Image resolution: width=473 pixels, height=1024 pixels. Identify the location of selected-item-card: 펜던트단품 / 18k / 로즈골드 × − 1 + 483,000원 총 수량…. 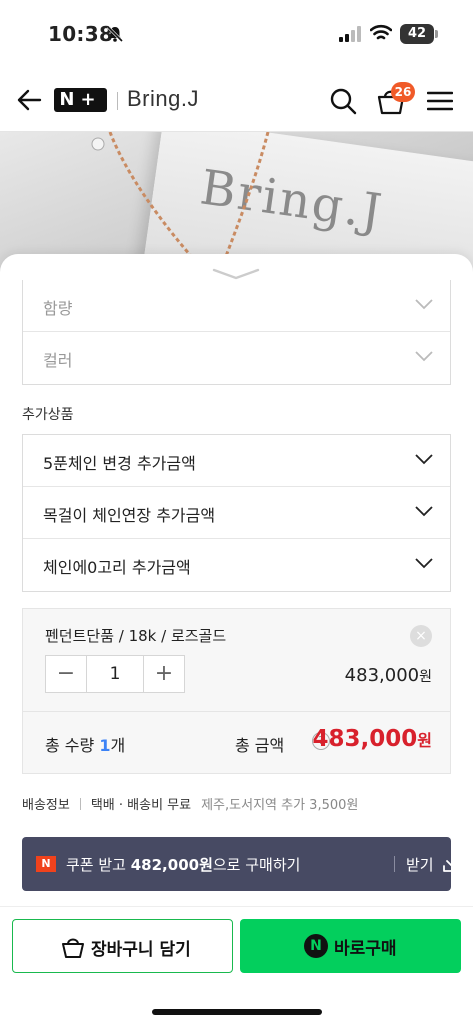
(236, 691).